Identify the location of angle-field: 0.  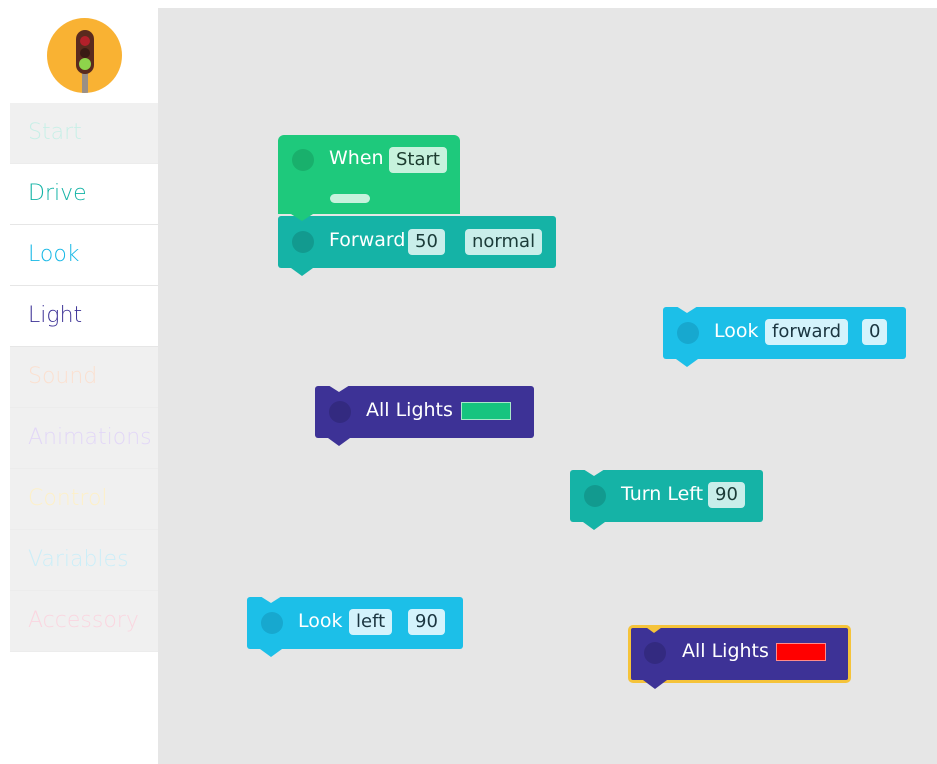
(875, 332).